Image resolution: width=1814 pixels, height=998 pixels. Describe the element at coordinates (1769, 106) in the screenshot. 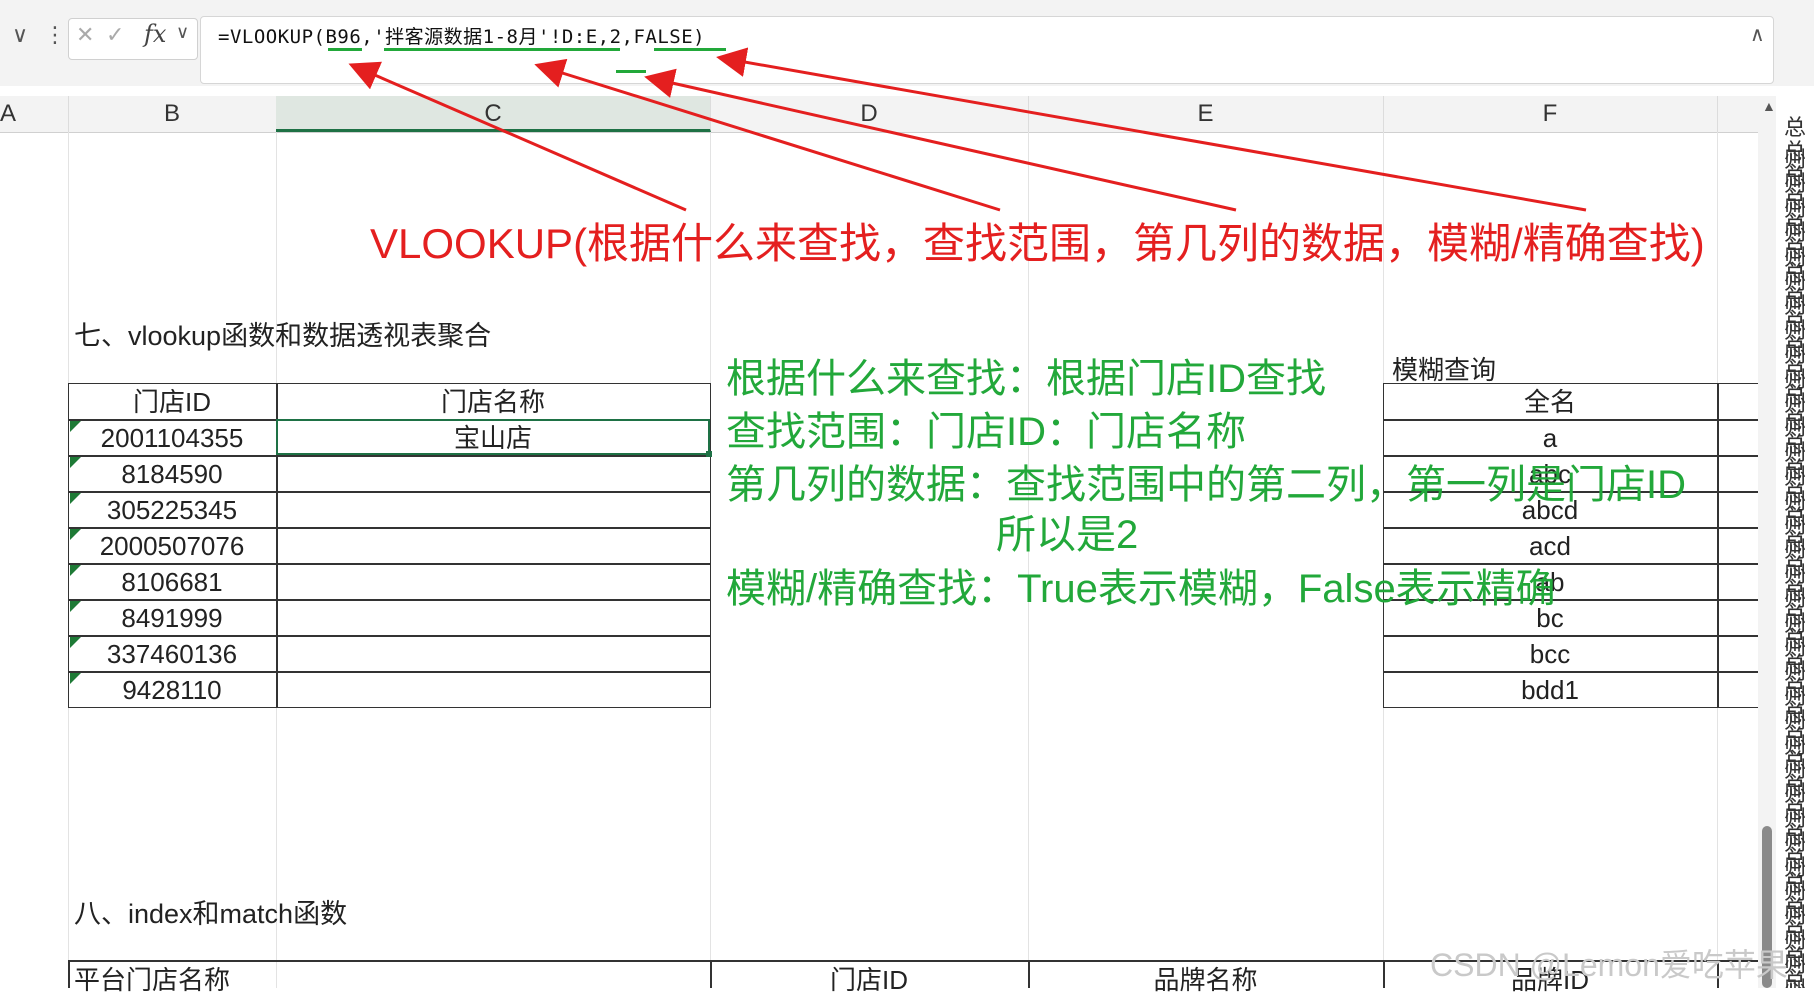

I see `scroll-up-icon: ▲` at that location.